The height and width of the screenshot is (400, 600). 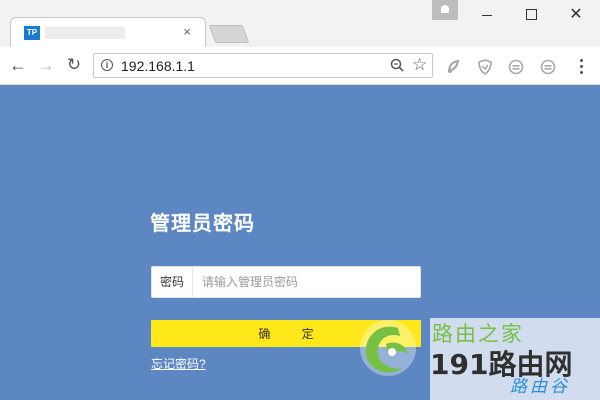 What do you see at coordinates (18, 65) in the screenshot?
I see `back-arrow-icon: ←` at bounding box center [18, 65].